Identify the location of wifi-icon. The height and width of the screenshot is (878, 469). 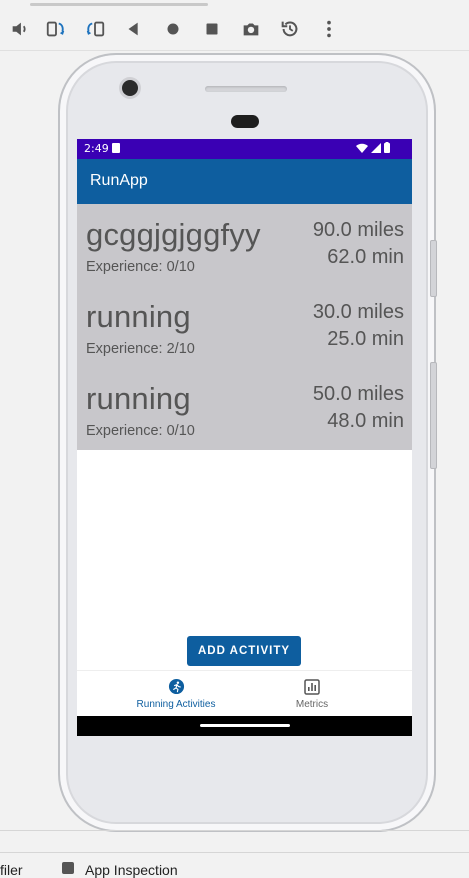
(362, 148).